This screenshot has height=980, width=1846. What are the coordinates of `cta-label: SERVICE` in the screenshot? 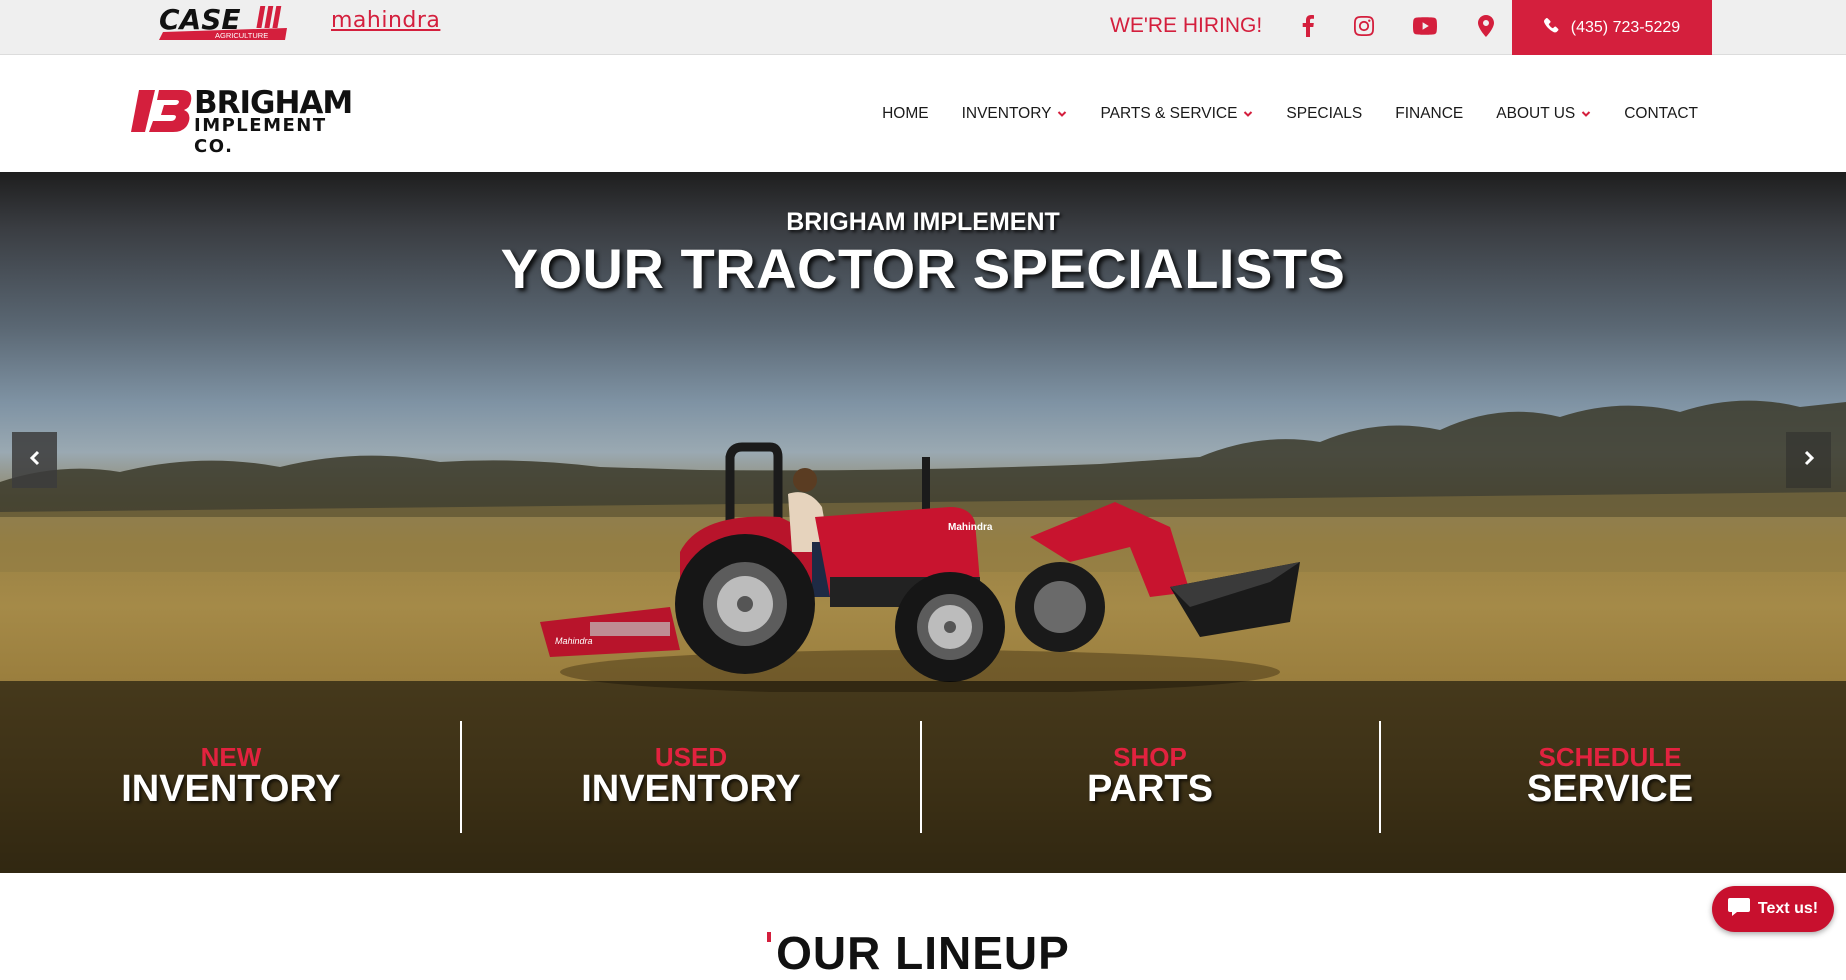 It's located at (1610, 789).